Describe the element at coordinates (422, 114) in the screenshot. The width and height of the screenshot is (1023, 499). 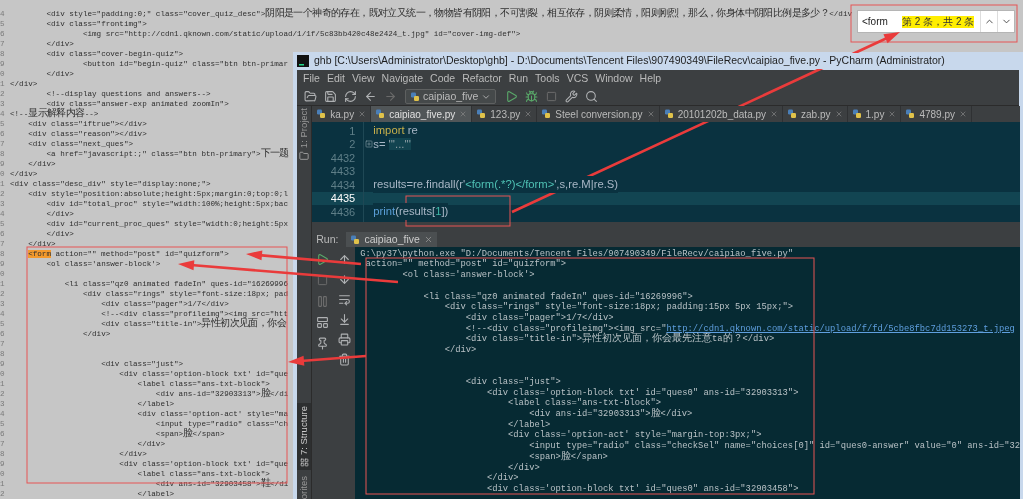
I see `editor-tab: caipiao_five.py` at that location.